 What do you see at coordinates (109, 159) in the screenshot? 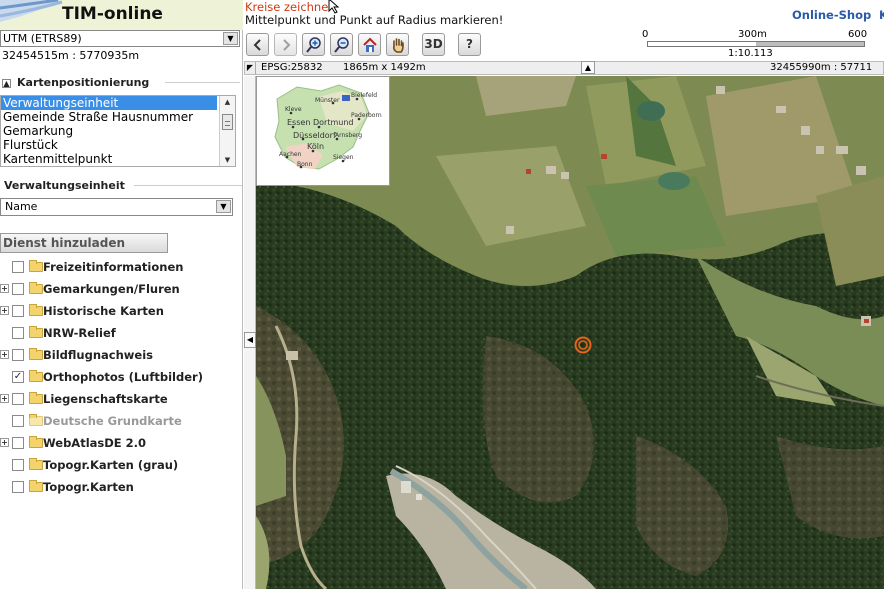
I see `positioning-option: Kartenmittelpunkt` at bounding box center [109, 159].